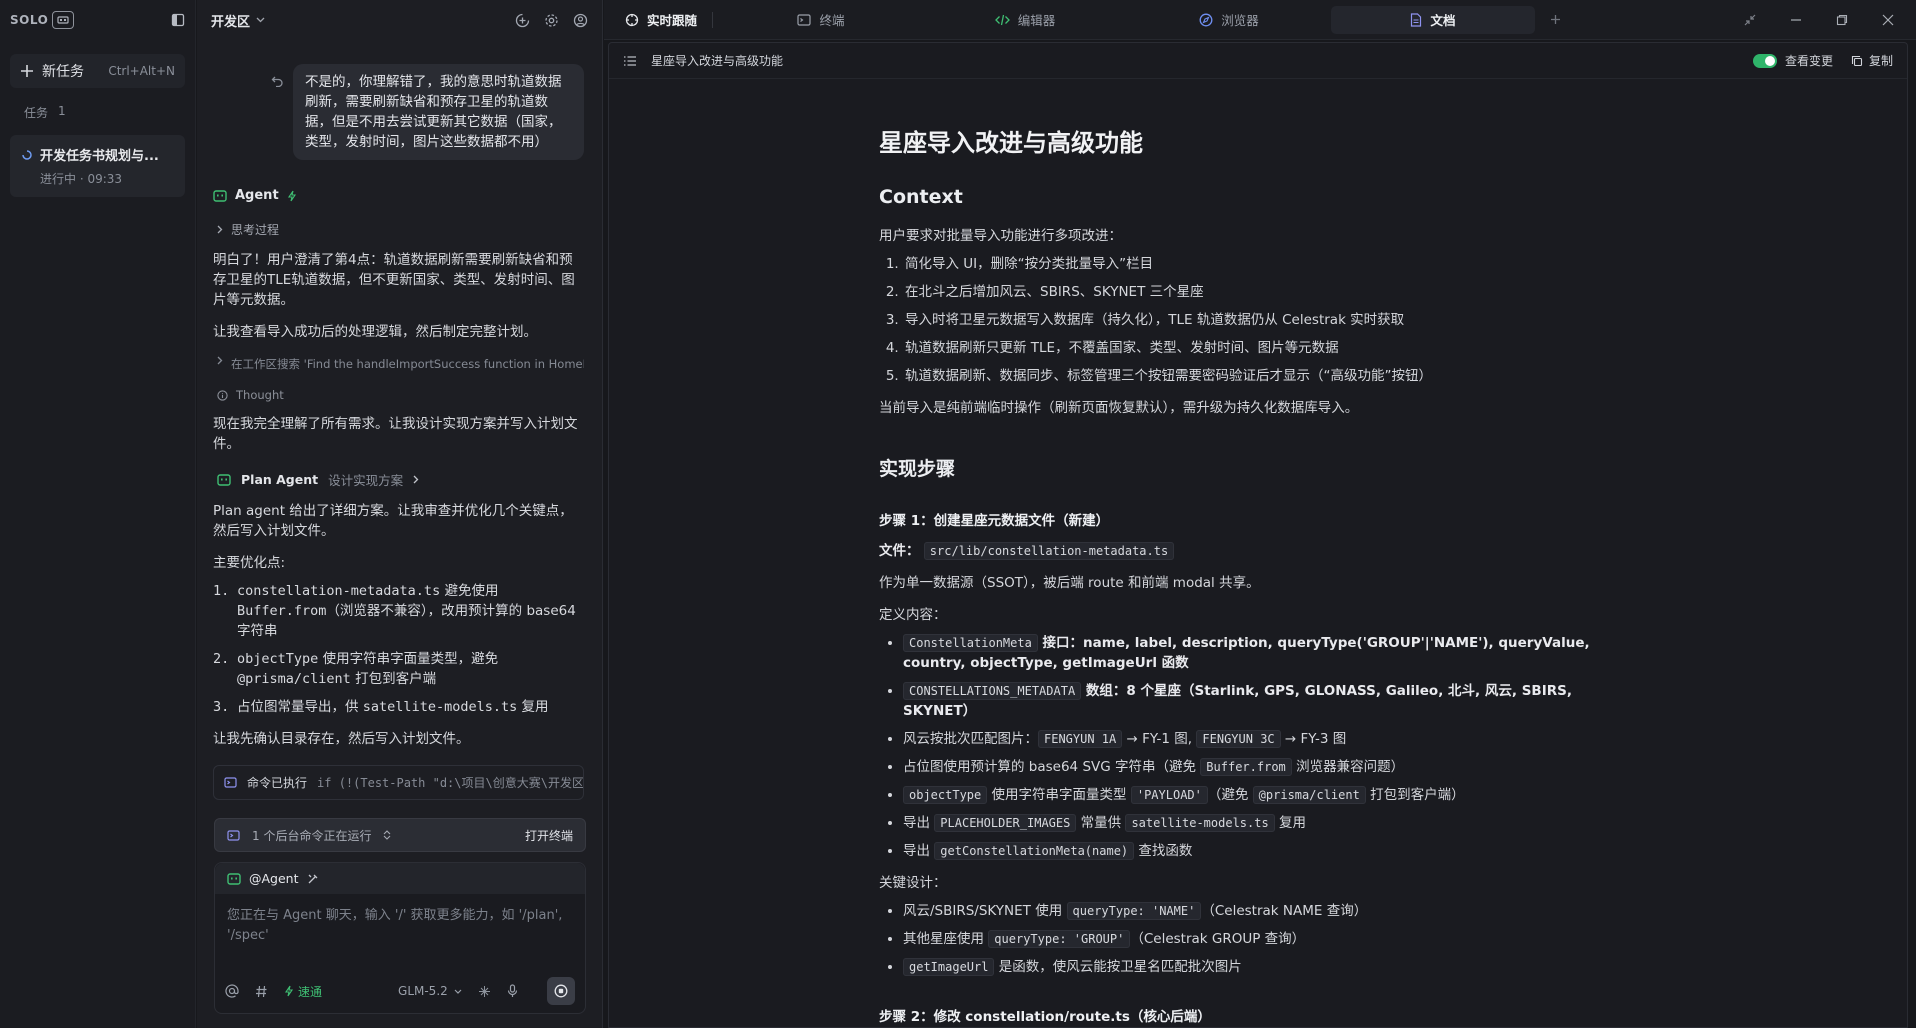 This screenshot has height=1028, width=1916. I want to click on fast-mode-toggle: 速通, so click(303, 991).